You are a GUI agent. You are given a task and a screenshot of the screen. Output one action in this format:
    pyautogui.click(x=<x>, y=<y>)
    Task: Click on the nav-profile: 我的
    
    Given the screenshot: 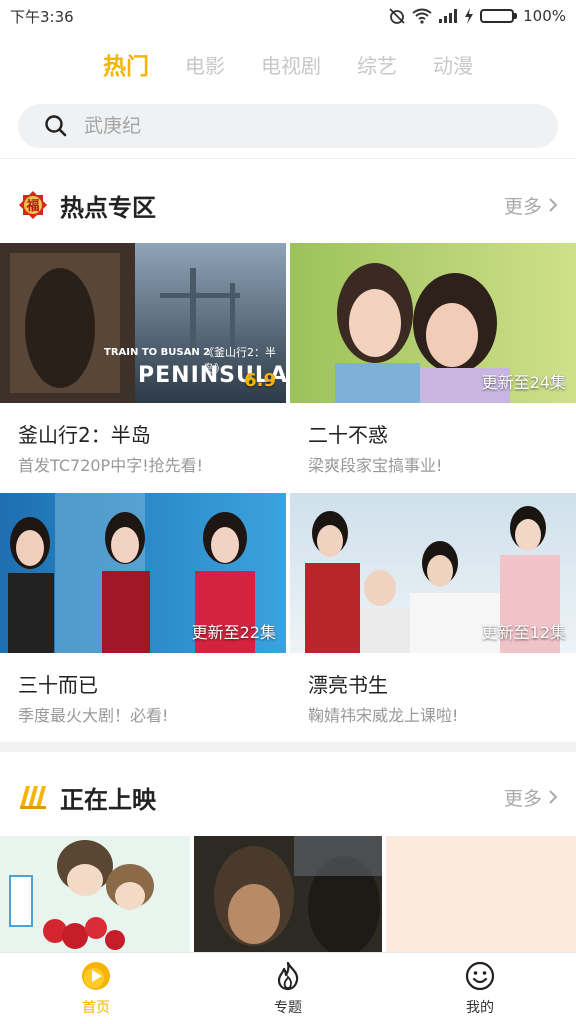 What is the action you would take?
    pyautogui.click(x=480, y=988)
    